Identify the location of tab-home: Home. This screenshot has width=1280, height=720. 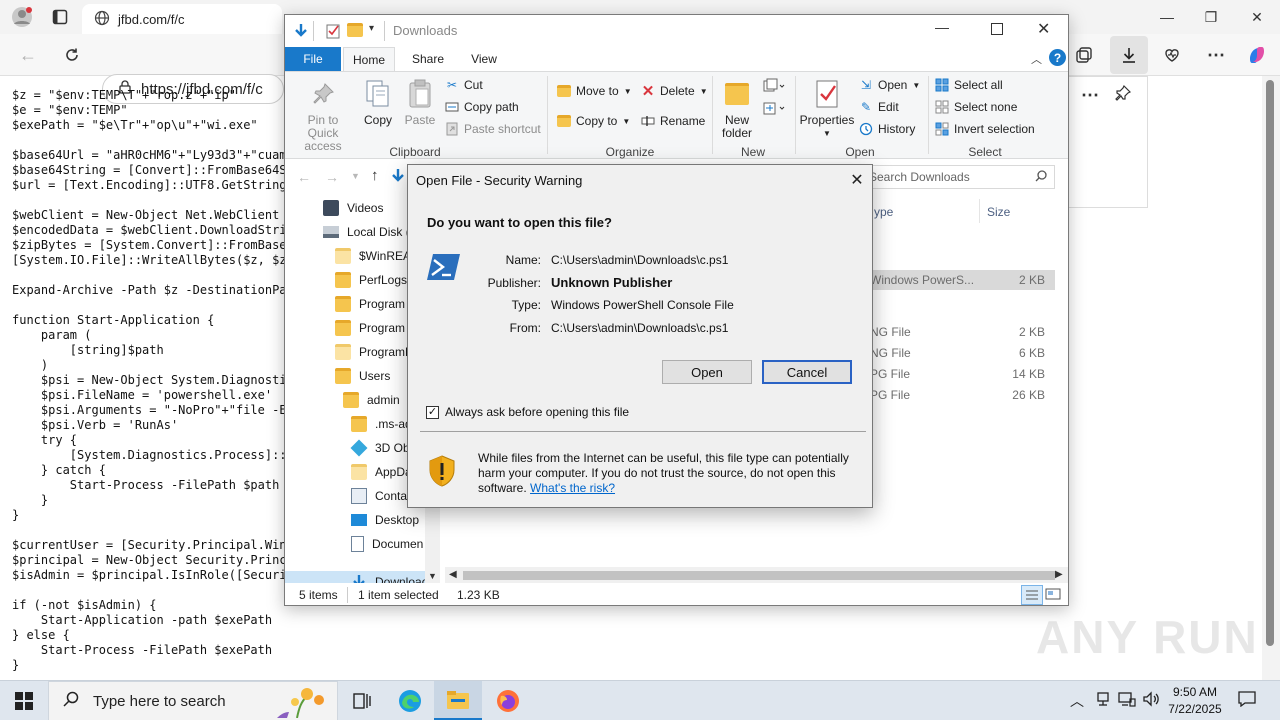
(369, 59).